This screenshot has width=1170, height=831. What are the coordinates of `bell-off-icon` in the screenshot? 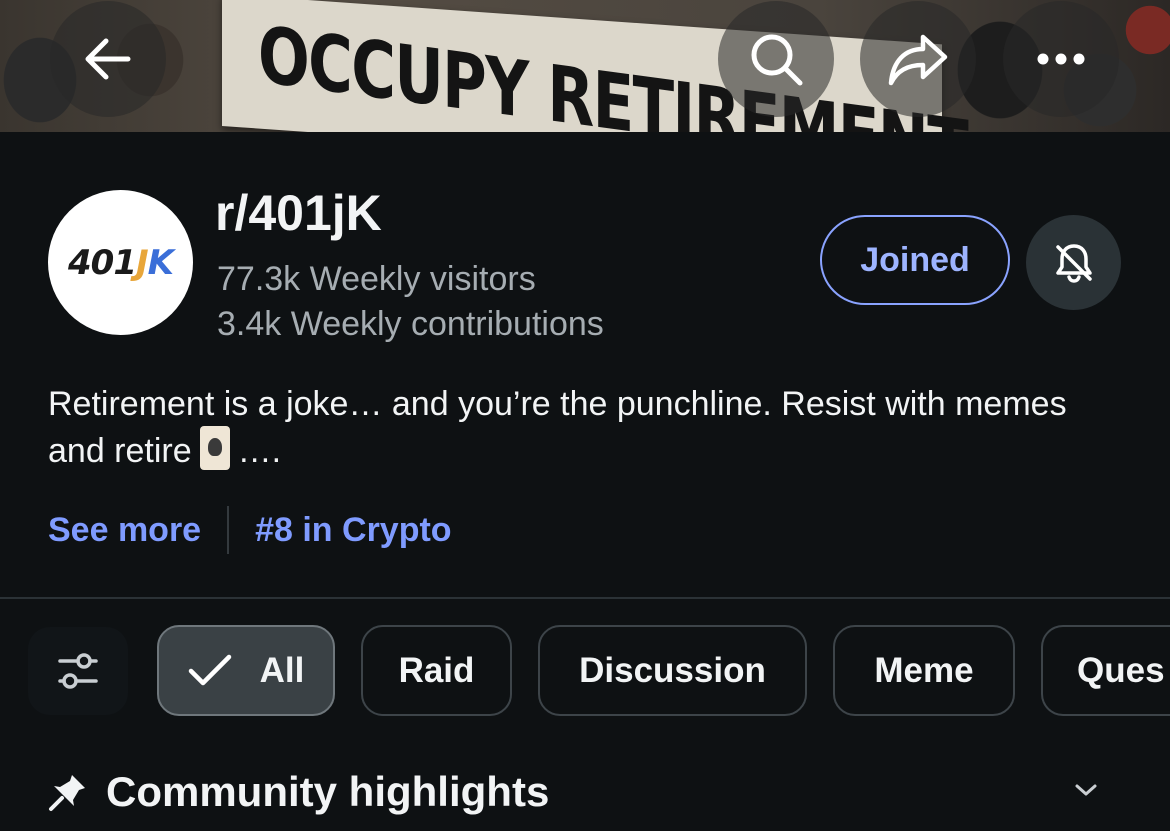 It's located at (1073, 263).